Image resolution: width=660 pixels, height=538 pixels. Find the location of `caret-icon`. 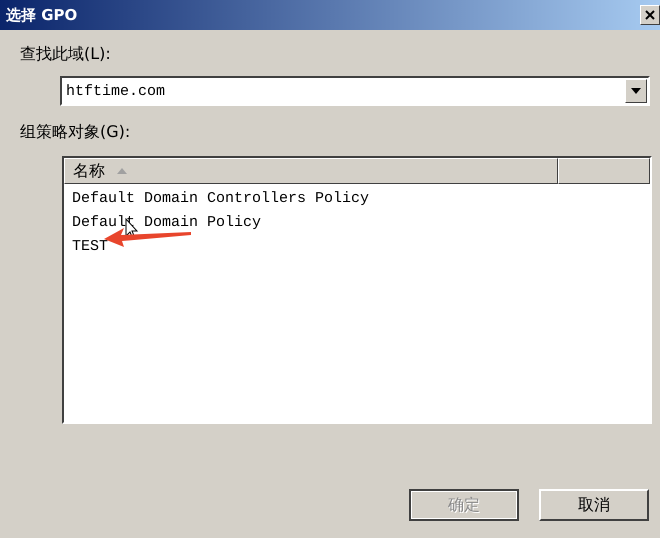

caret-icon is located at coordinates (636, 91).